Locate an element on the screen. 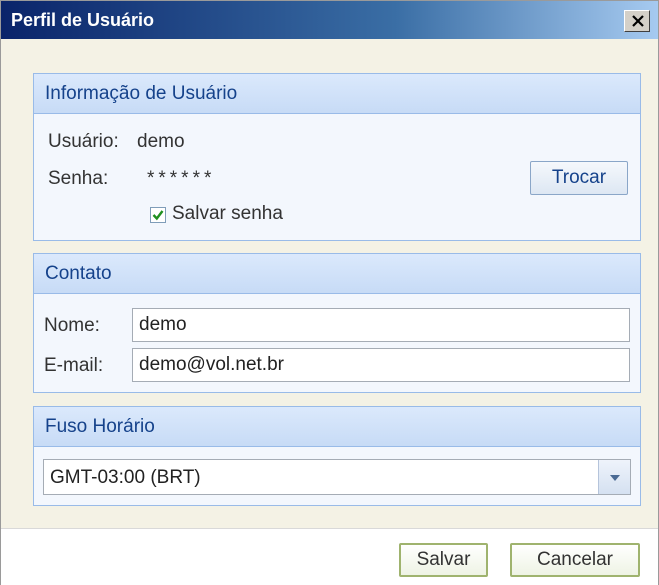 Image resolution: width=659 pixels, height=585 pixels. close-button is located at coordinates (637, 21).